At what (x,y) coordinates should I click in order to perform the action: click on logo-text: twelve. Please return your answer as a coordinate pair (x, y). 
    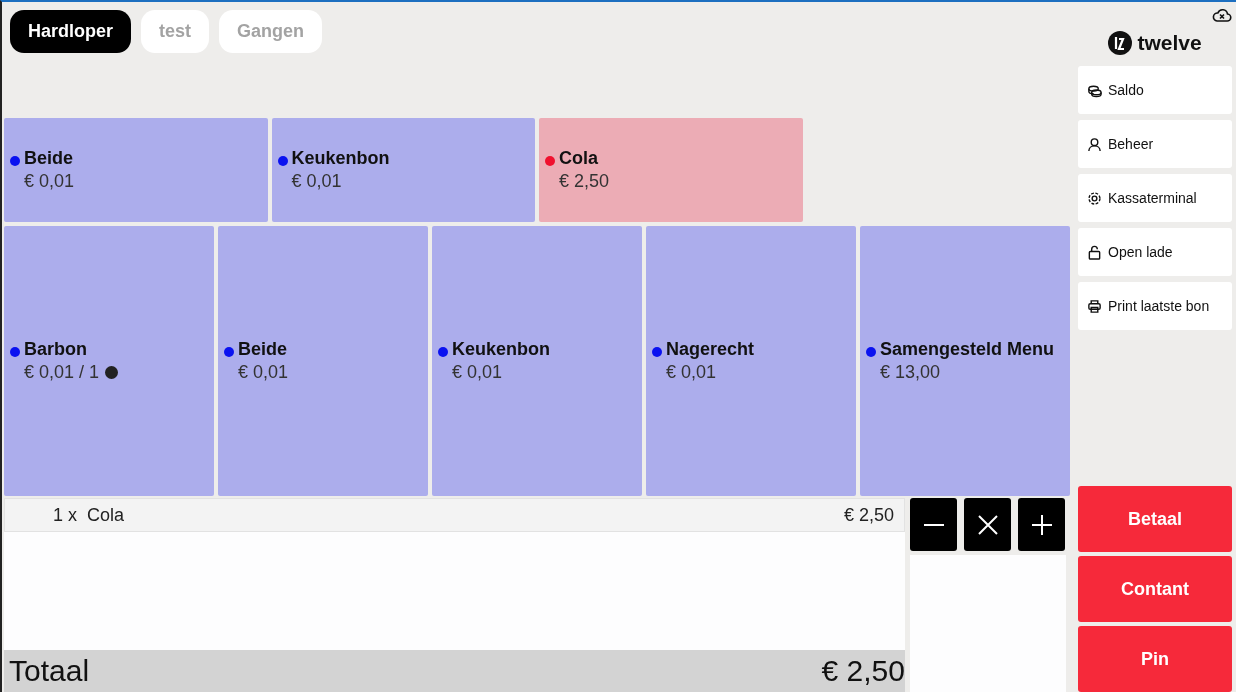
    Looking at the image, I should click on (1169, 43).